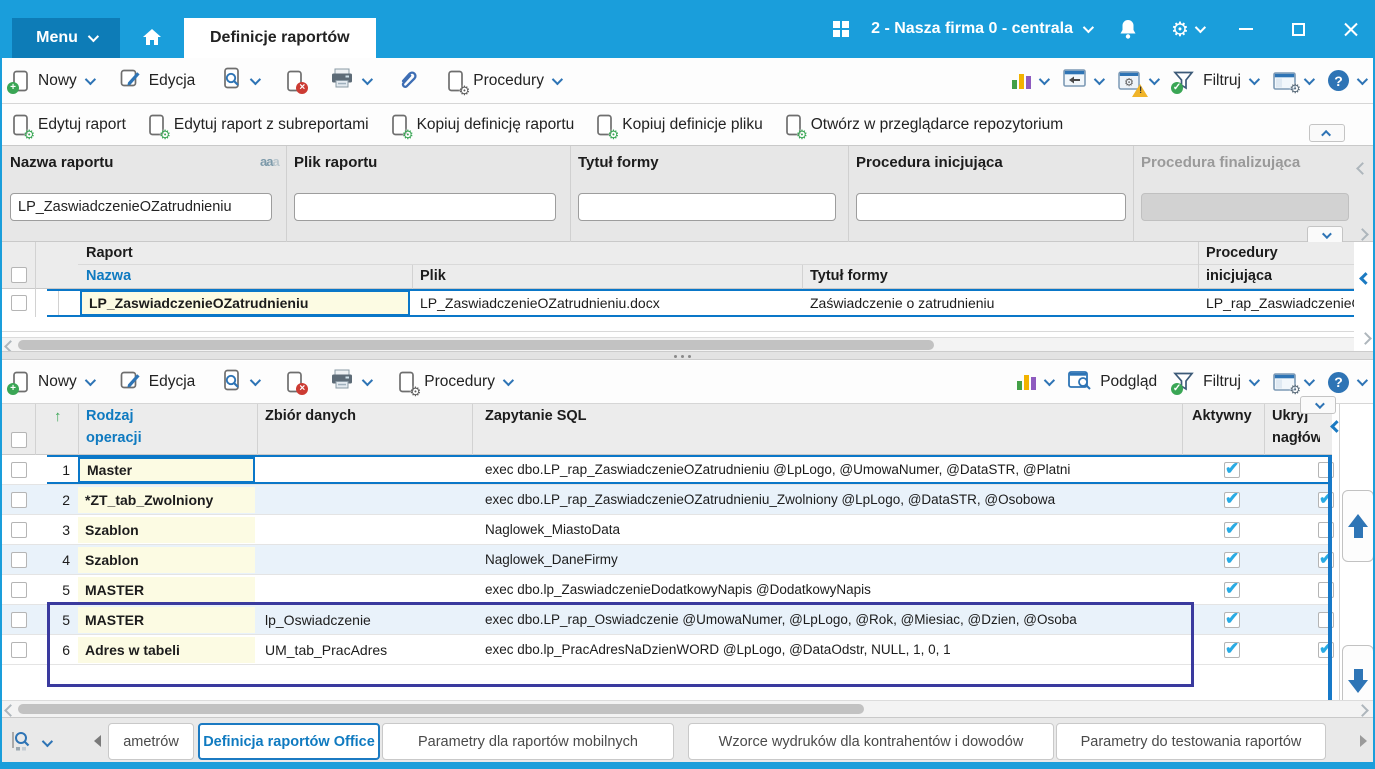 The height and width of the screenshot is (769, 1375). Describe the element at coordinates (66, 38) in the screenshot. I see `menu-button: Menu` at that location.